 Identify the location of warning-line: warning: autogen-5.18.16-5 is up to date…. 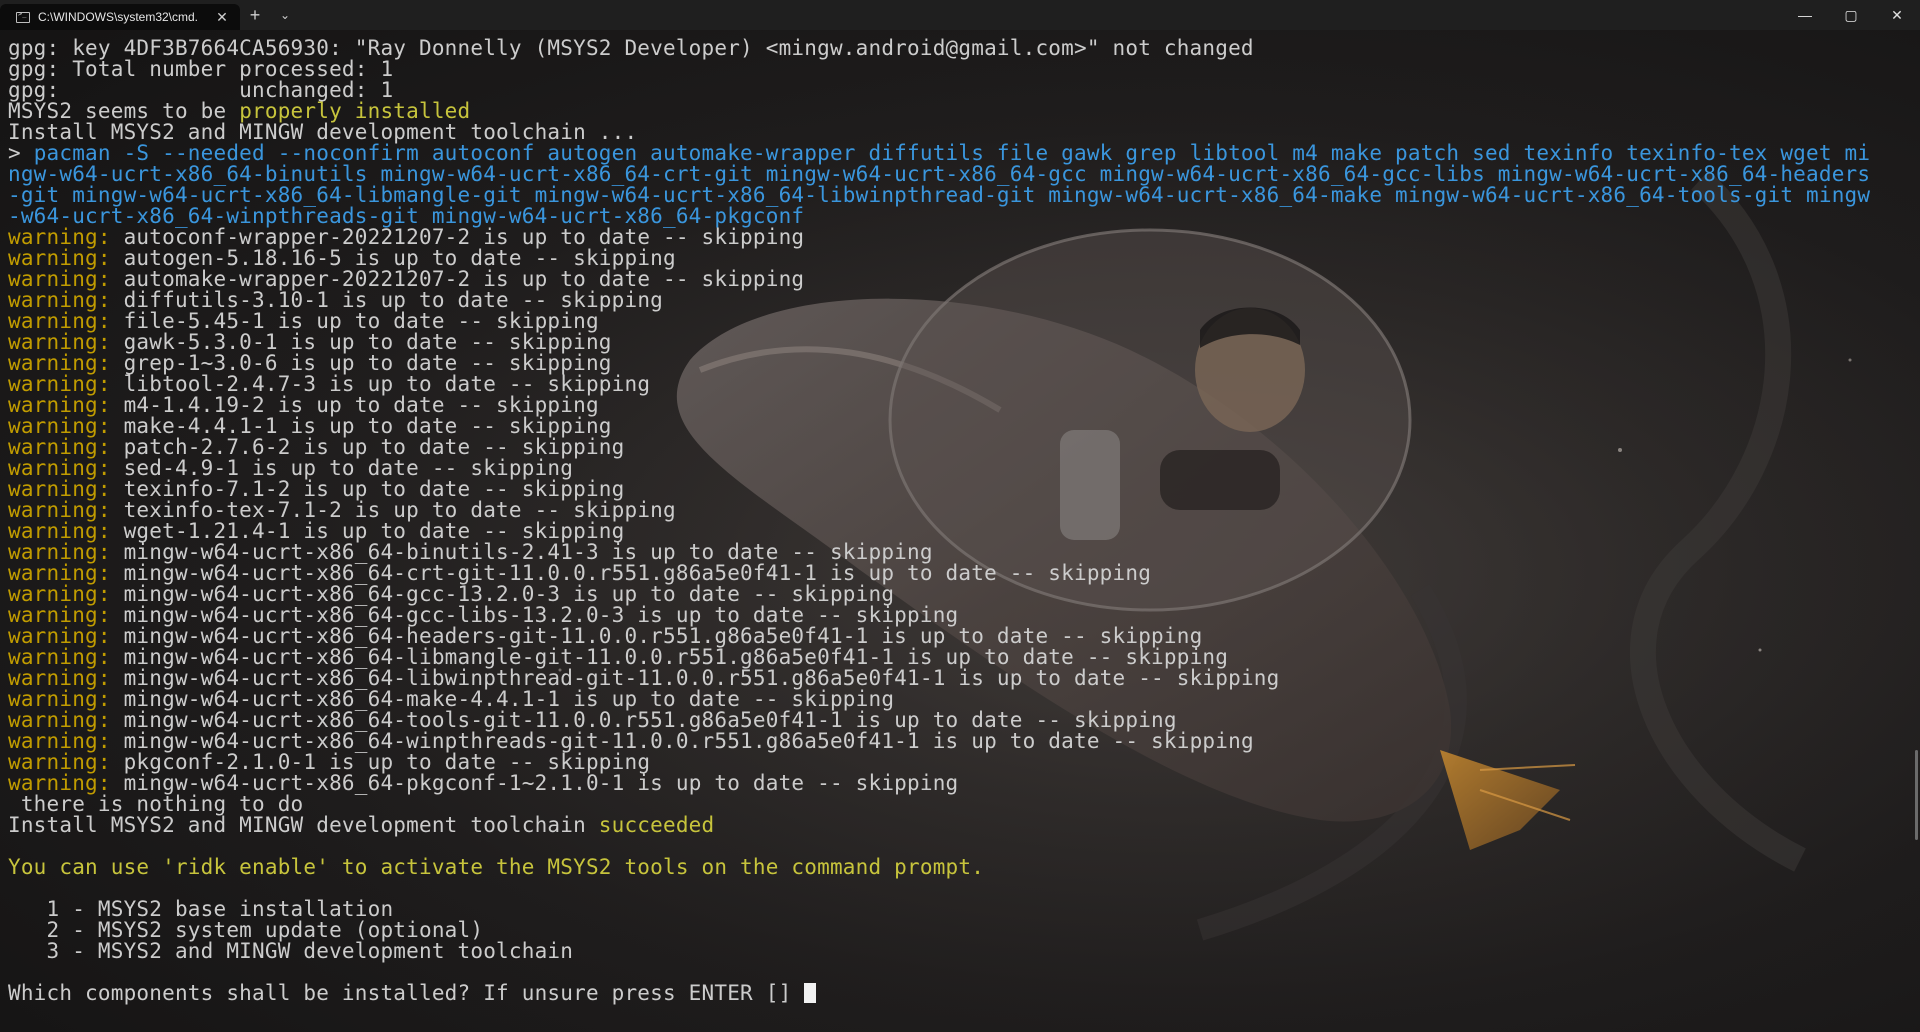
(954, 258).